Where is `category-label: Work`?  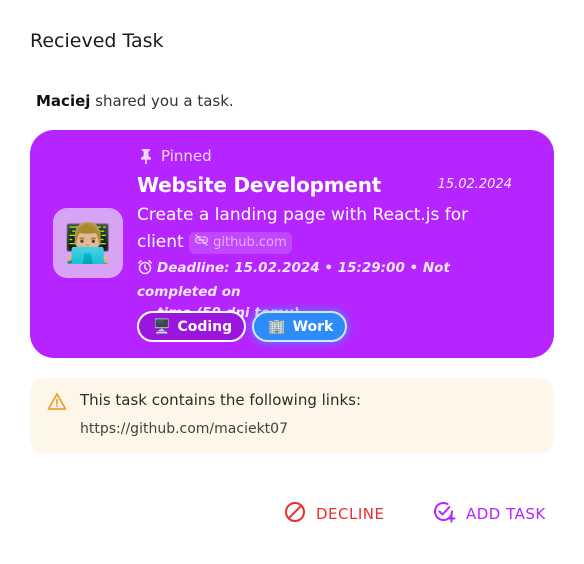 category-label: Work is located at coordinates (313, 326).